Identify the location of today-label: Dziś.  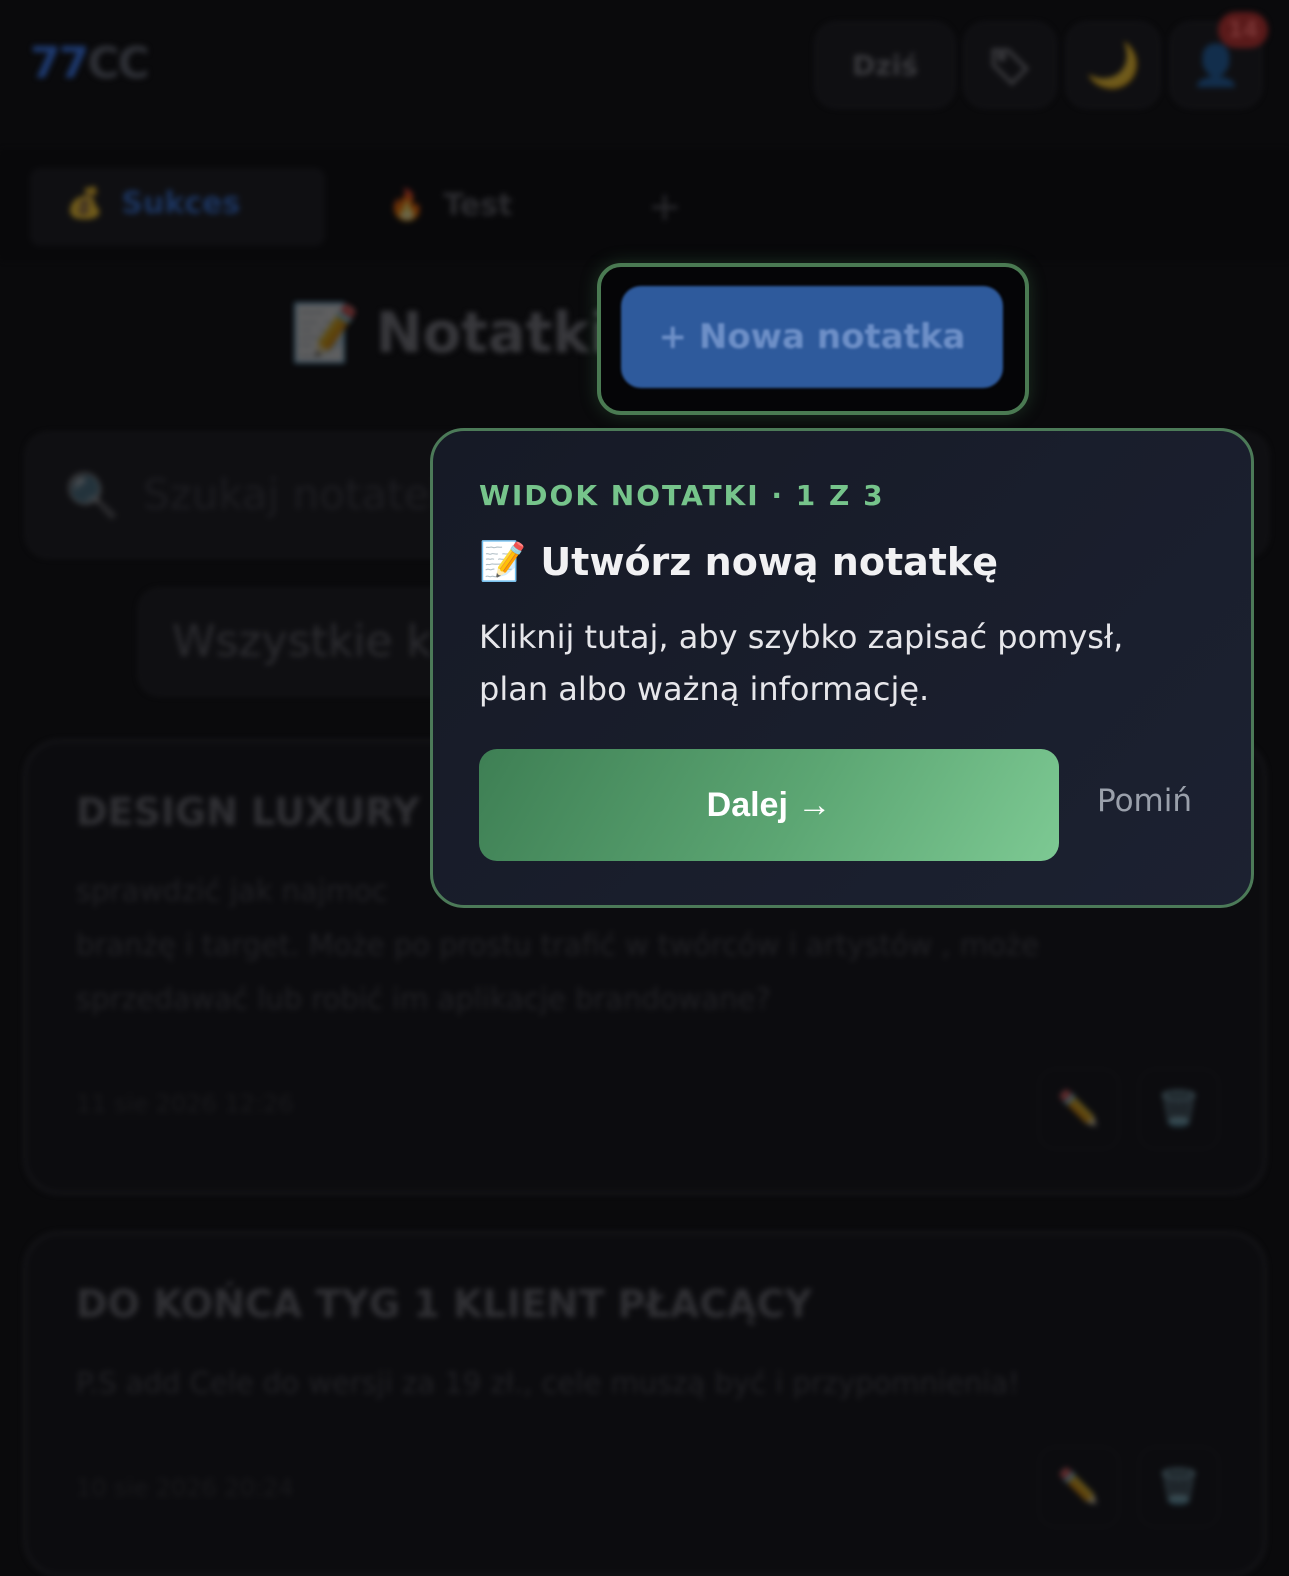
(885, 65).